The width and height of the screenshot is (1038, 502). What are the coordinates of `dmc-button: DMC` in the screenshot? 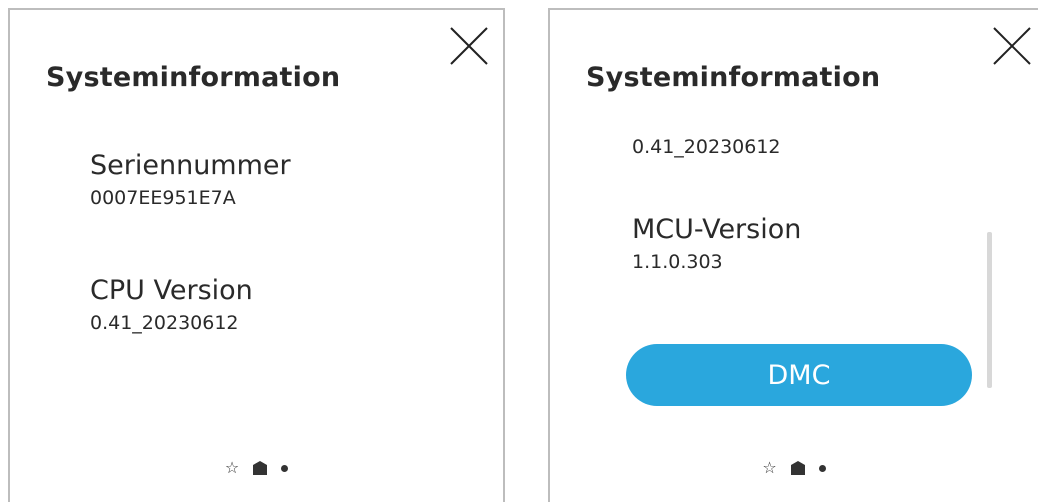 It's located at (799, 375).